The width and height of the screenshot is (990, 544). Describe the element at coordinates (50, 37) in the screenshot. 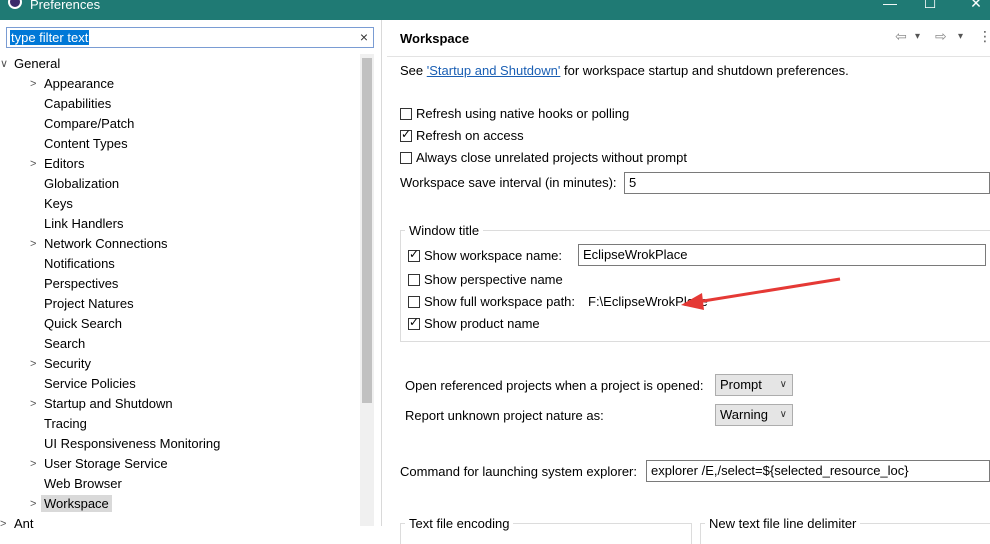

I see `filter-input-text: type filter text` at that location.